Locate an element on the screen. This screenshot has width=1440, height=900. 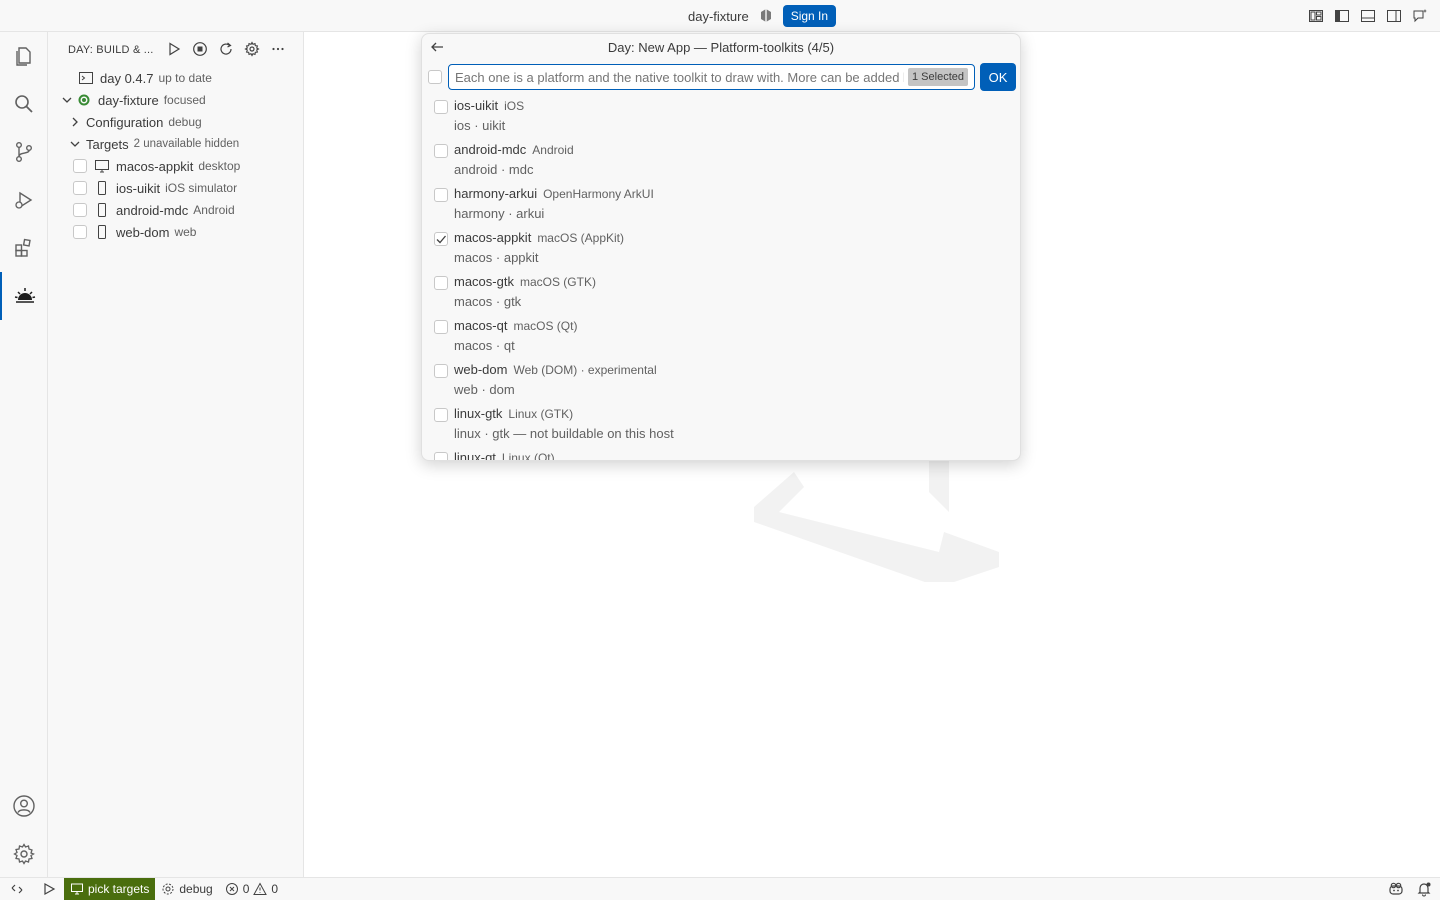
tree-item-project: day-fixture focused is located at coordinates (175, 100).